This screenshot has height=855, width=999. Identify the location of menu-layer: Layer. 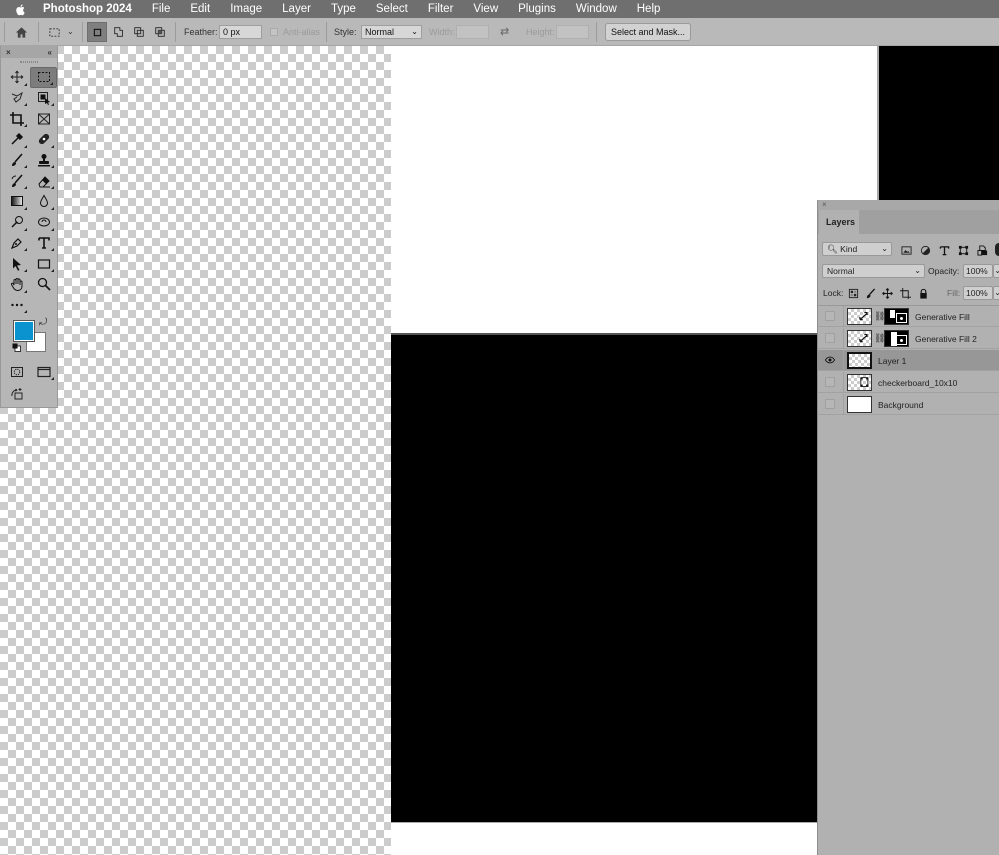
(296, 9).